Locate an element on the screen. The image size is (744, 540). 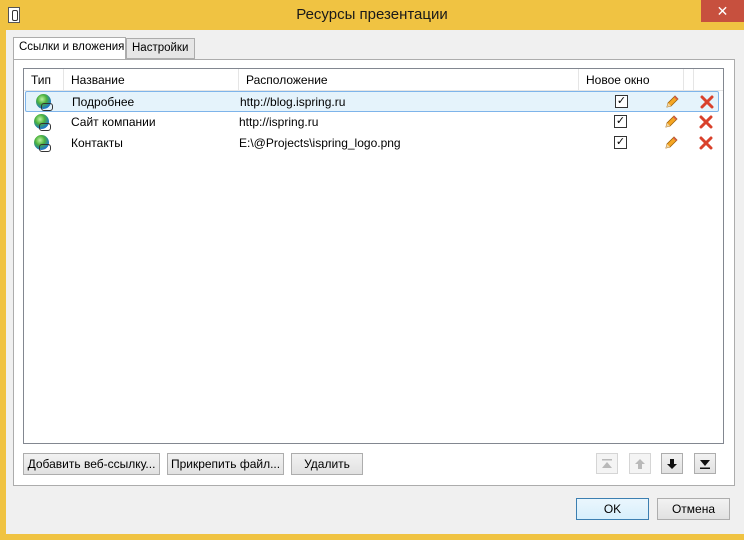
row-name: Сайт компании is located at coordinates (113, 122).